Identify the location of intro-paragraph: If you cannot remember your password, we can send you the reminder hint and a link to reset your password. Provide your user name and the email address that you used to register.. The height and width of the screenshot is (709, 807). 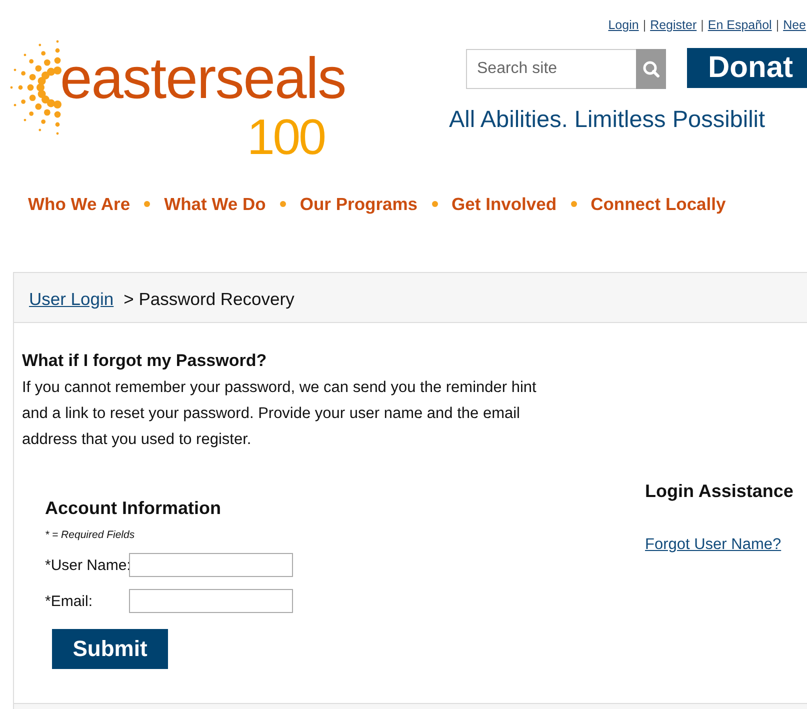
(280, 414).